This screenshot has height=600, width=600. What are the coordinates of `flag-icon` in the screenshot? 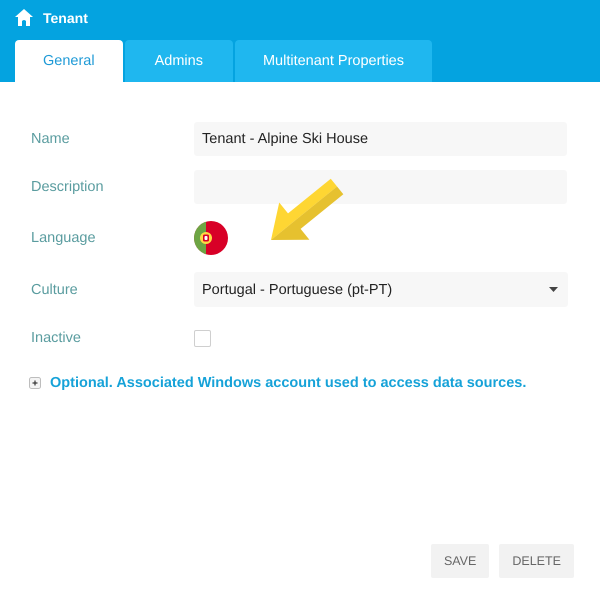 It's located at (211, 238).